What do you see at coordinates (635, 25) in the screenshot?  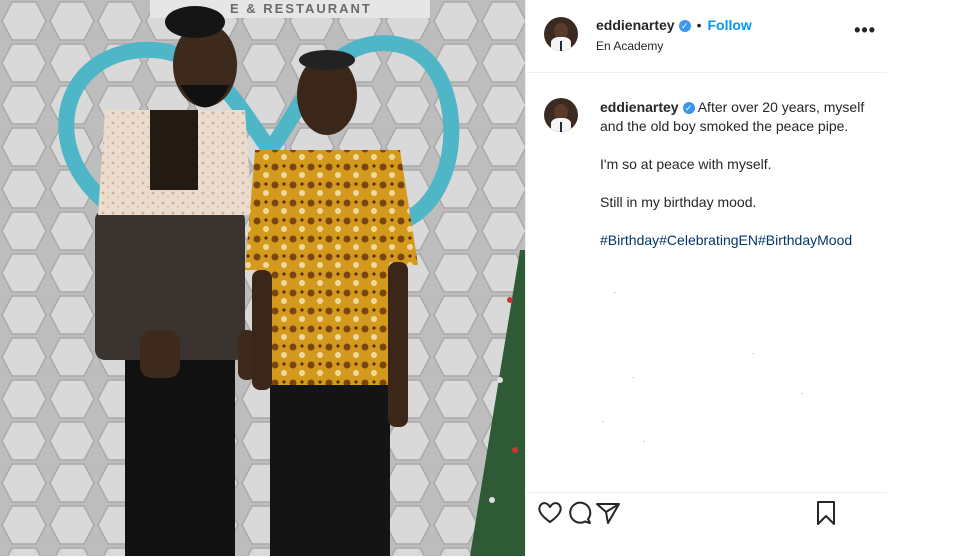 I see `header-username: eddienartey` at bounding box center [635, 25].